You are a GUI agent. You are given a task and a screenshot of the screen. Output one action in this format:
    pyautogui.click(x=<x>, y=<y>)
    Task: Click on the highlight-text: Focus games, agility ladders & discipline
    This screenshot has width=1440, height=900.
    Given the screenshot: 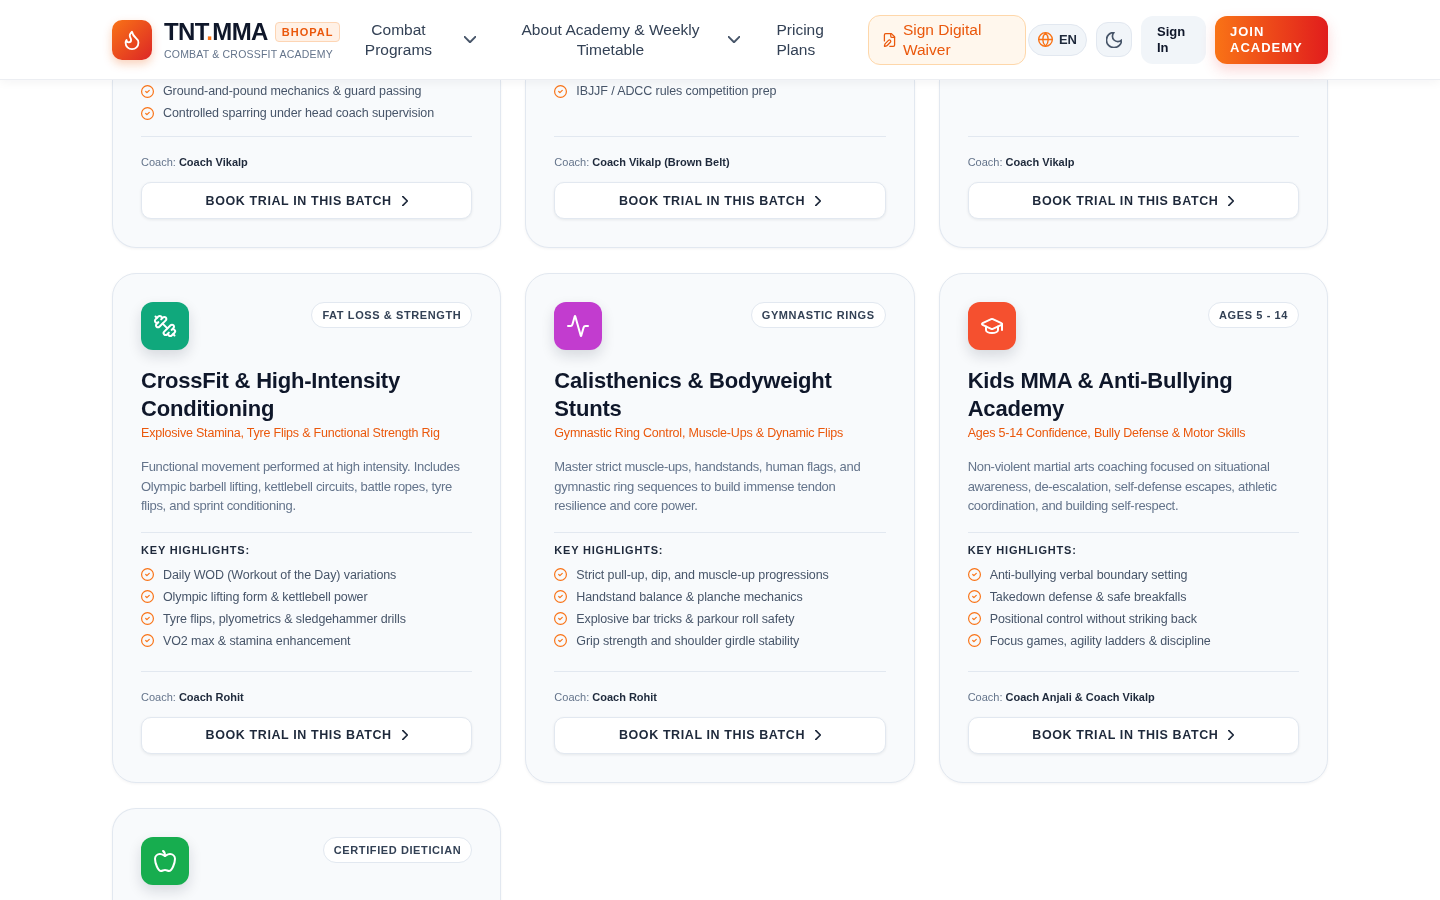 What is the action you would take?
    pyautogui.click(x=1100, y=641)
    